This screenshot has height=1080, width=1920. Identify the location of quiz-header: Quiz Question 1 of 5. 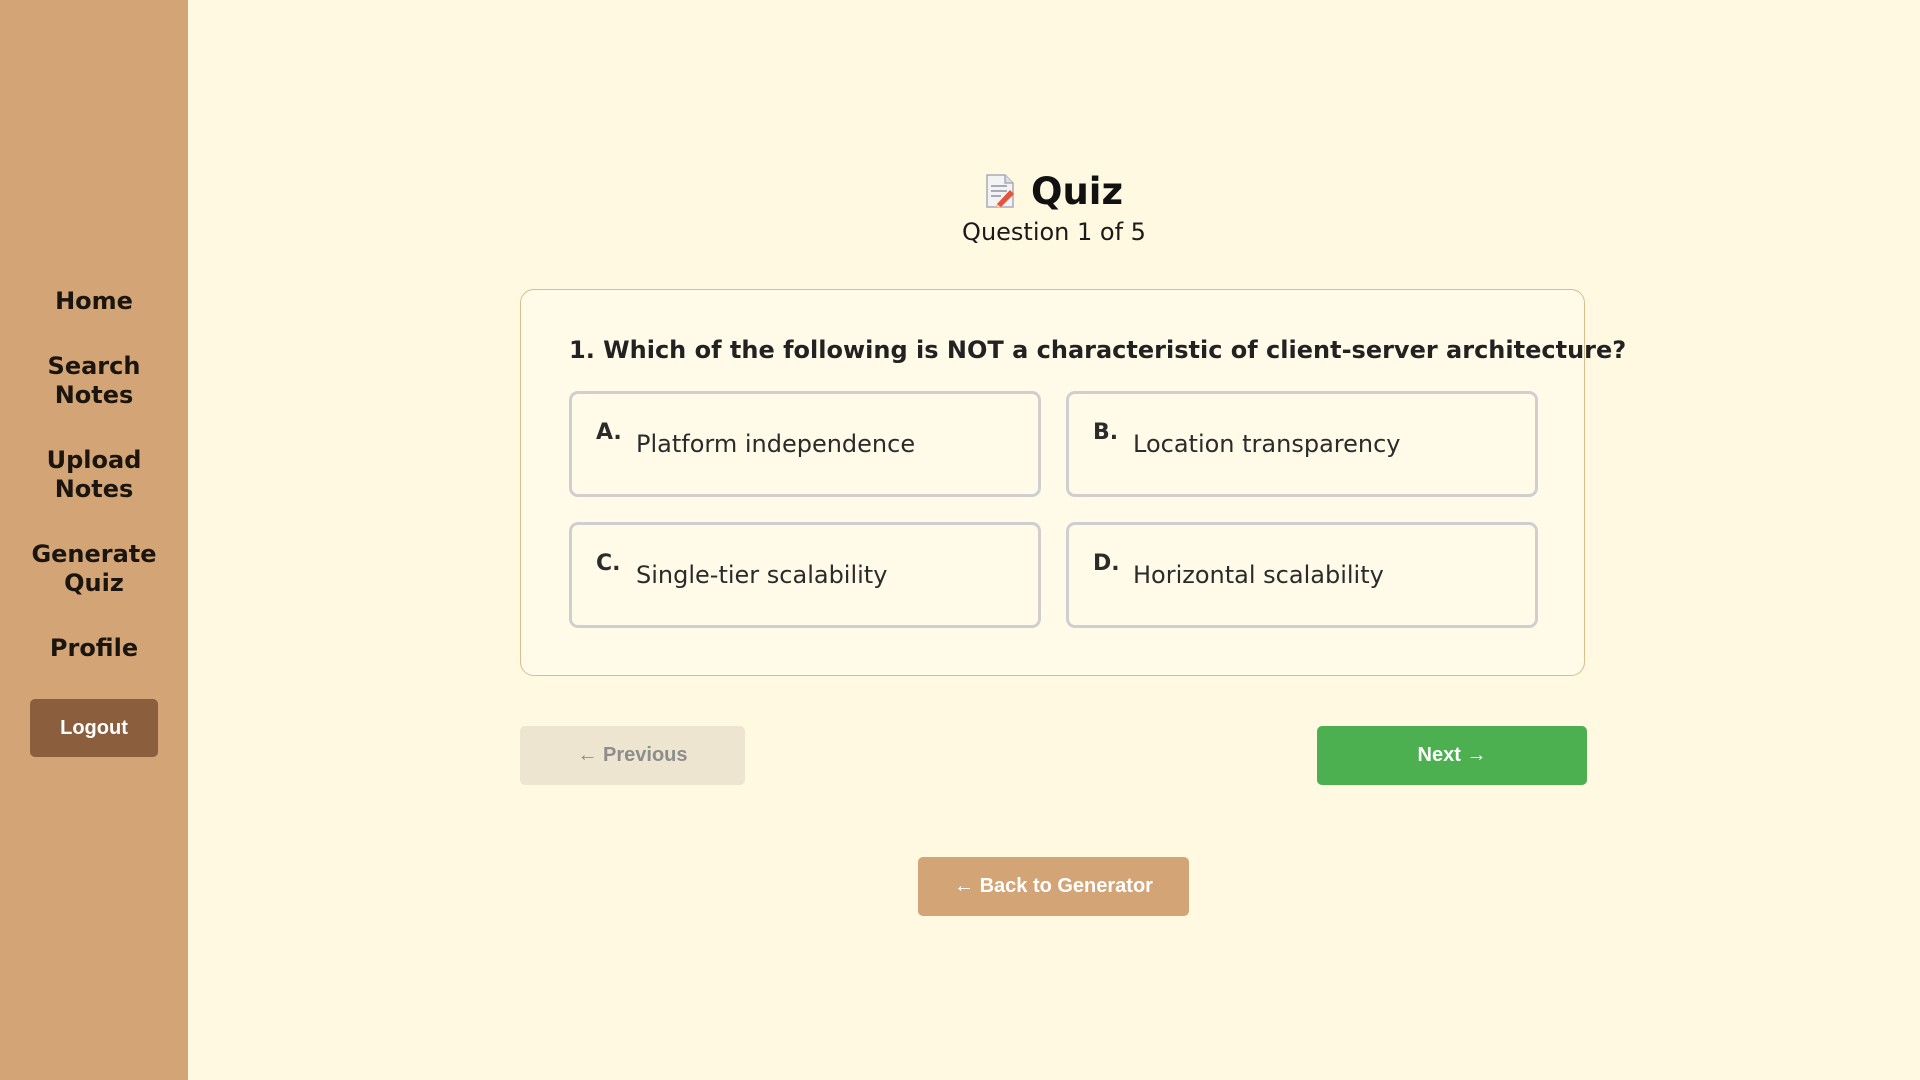
(1054, 206).